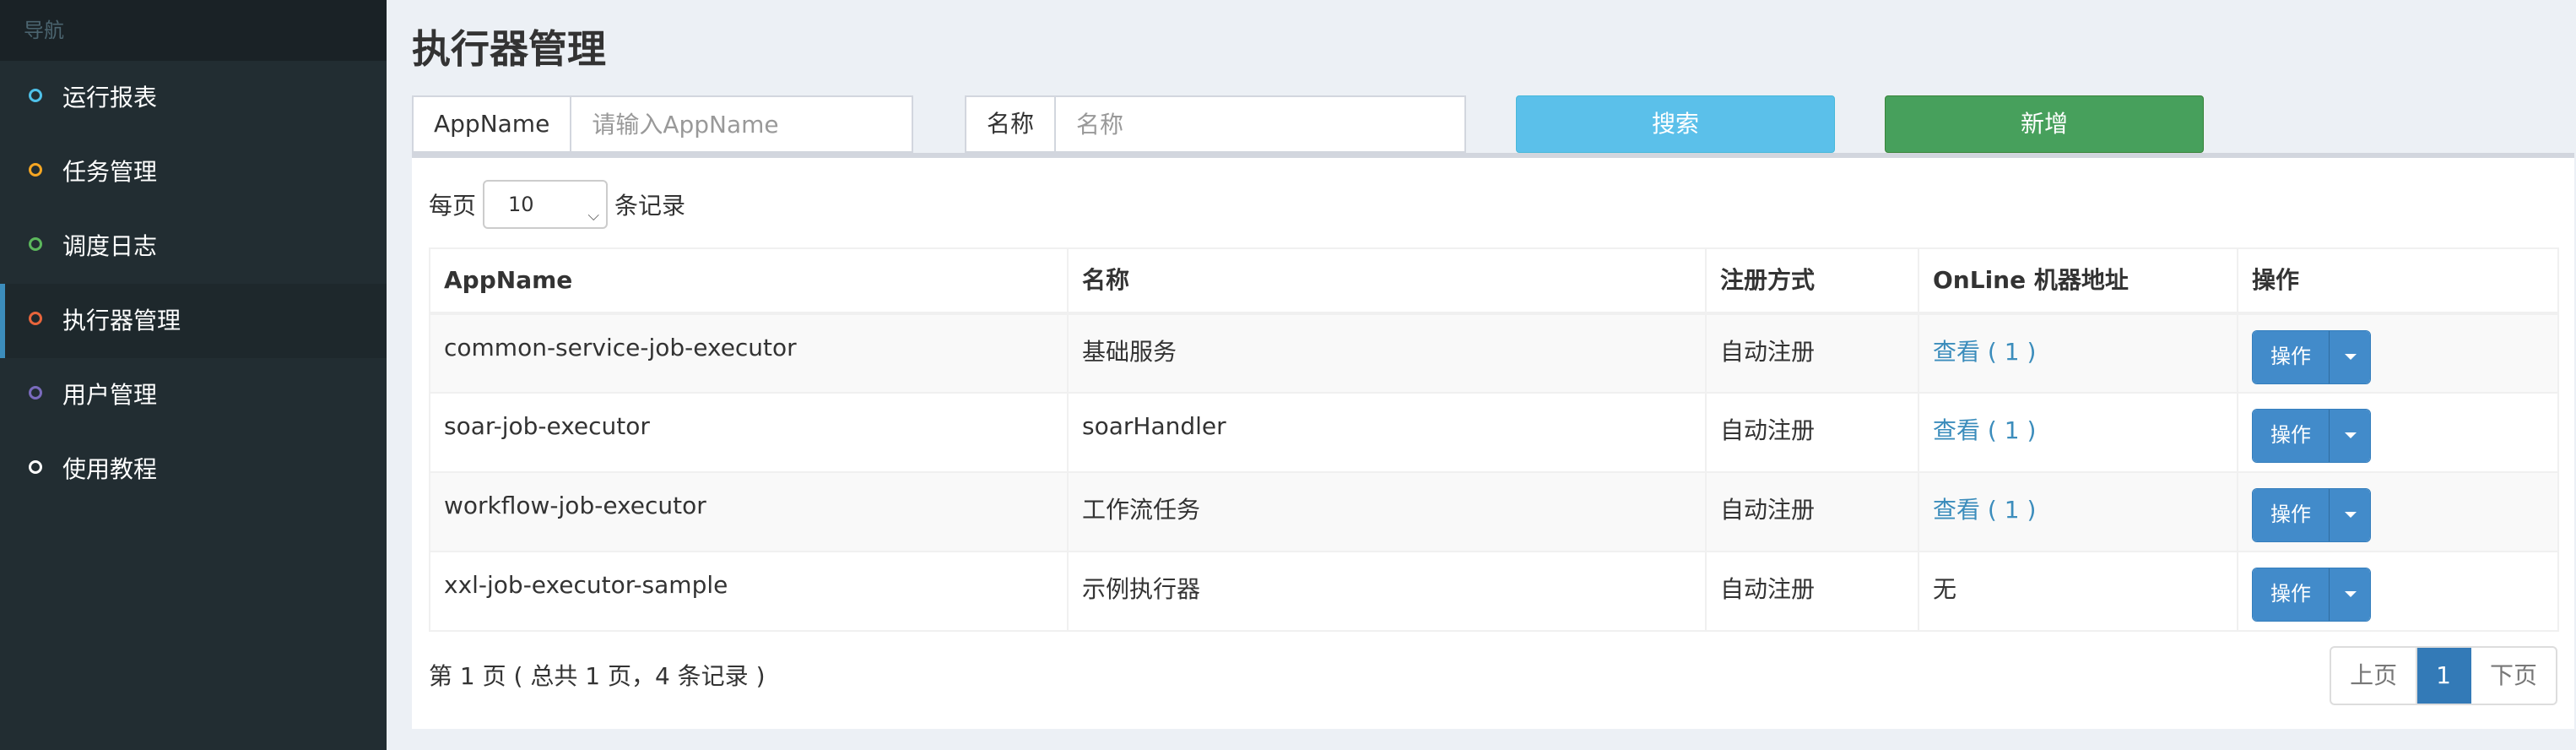 This screenshot has width=2576, height=750. I want to click on page-length-control: 每页 10 ⌵ 条记录, so click(557, 204).